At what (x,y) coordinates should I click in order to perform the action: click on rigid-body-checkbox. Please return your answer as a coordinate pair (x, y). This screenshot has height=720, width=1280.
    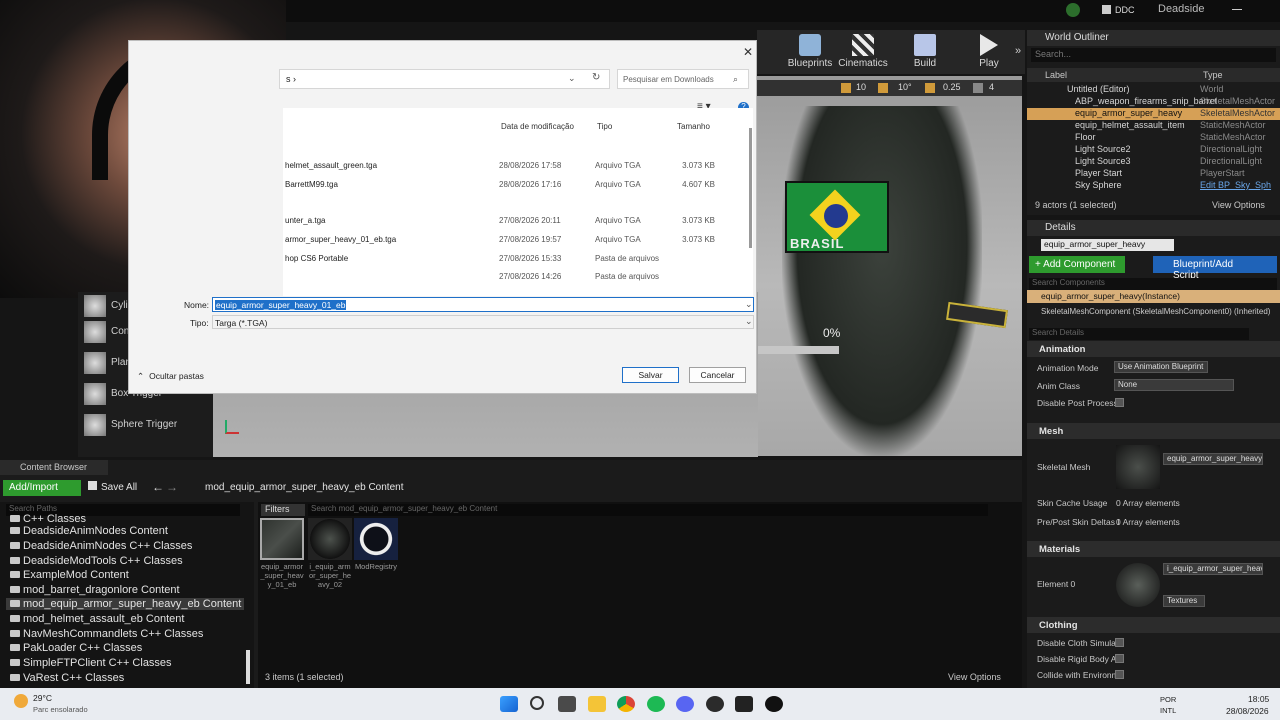
    Looking at the image, I should click on (1119, 658).